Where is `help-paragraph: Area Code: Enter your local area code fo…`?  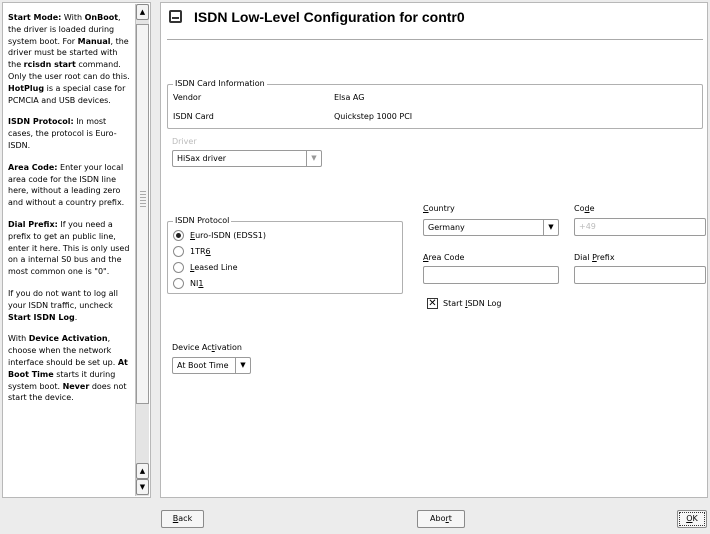 help-paragraph: Area Code: Enter your local area code fo… is located at coordinates (66, 185).